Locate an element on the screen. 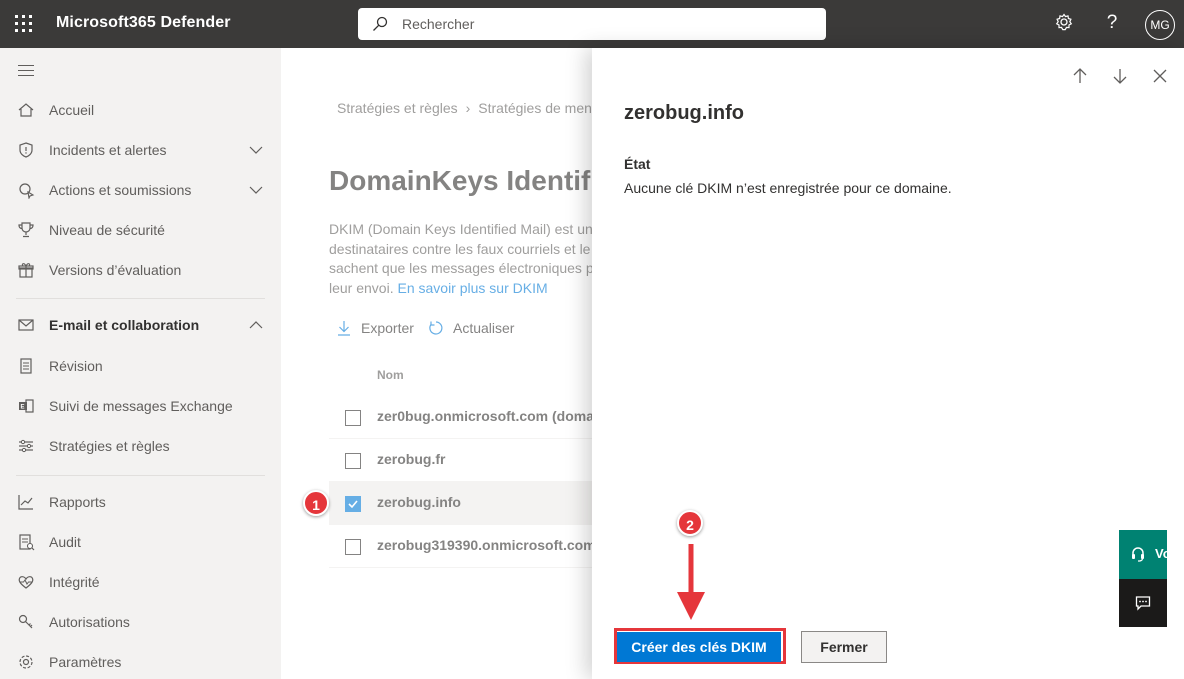 The height and width of the screenshot is (679, 1184). create-dkim-keys-button: Créer des clés DKIM is located at coordinates (699, 647).